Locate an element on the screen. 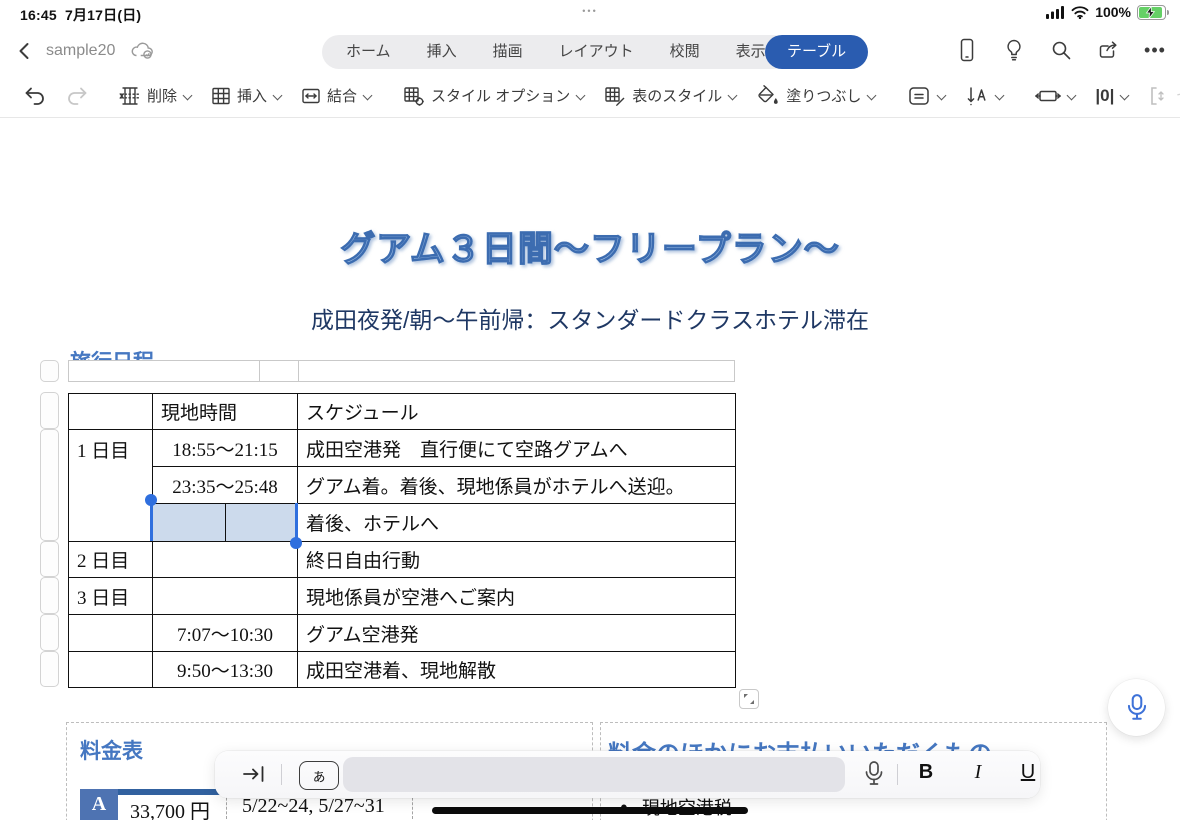  text-direction-button is located at coordinates (985, 96).